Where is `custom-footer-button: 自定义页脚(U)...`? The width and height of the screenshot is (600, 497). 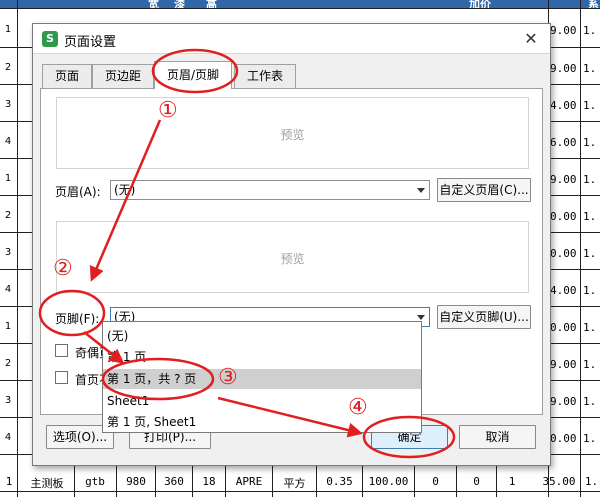 custom-footer-button: 自定义页脚(U)... is located at coordinates (484, 317).